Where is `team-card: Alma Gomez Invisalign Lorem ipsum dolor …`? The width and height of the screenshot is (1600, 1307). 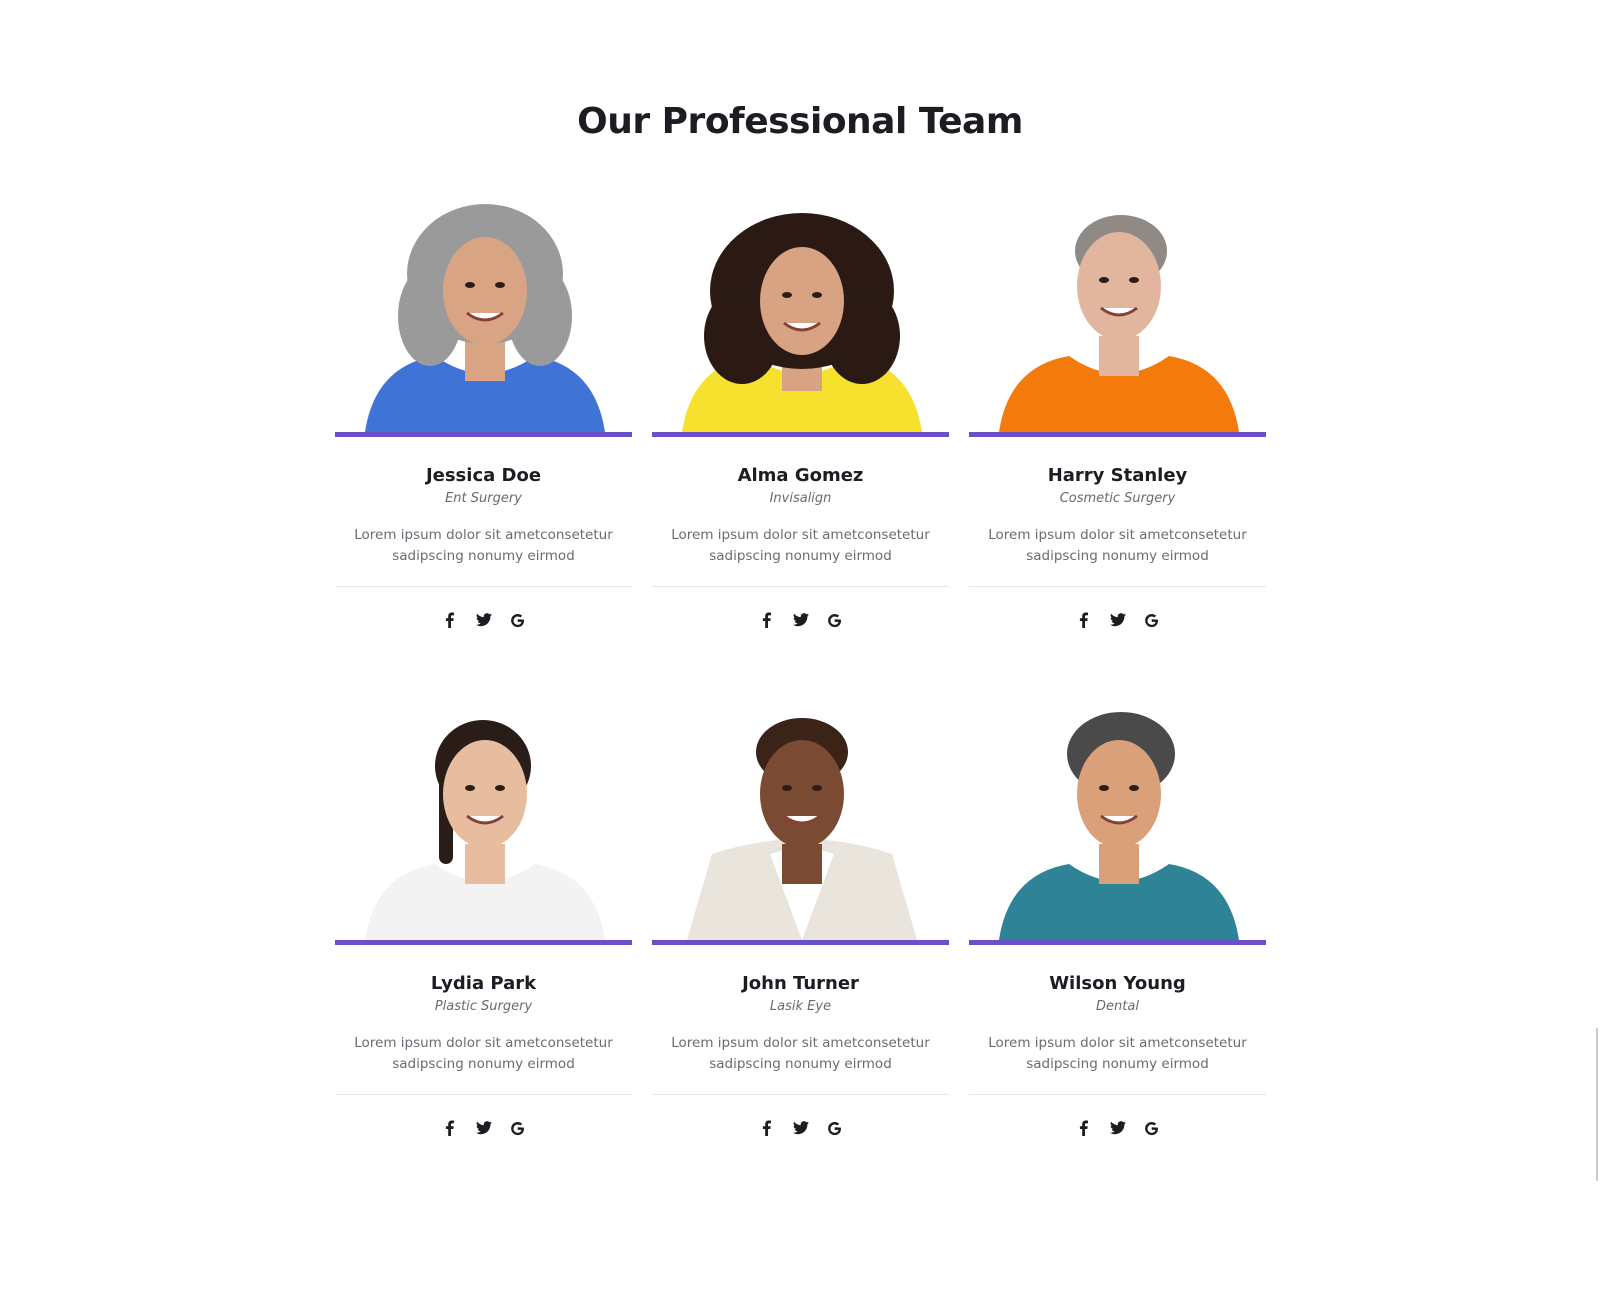 team-card: Alma Gomez Invisalign Lorem ipsum dolor … is located at coordinates (800, 413).